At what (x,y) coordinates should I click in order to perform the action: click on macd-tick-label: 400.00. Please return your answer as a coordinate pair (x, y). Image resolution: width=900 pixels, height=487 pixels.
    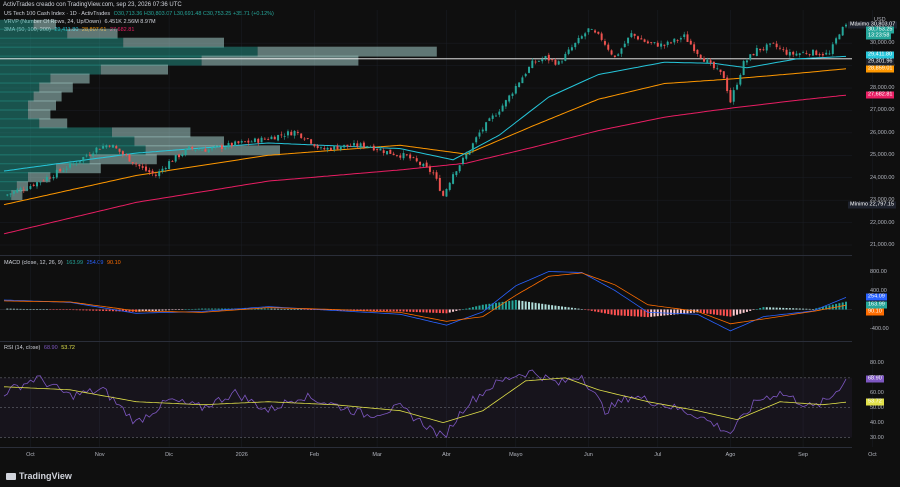
    Looking at the image, I should click on (878, 290).